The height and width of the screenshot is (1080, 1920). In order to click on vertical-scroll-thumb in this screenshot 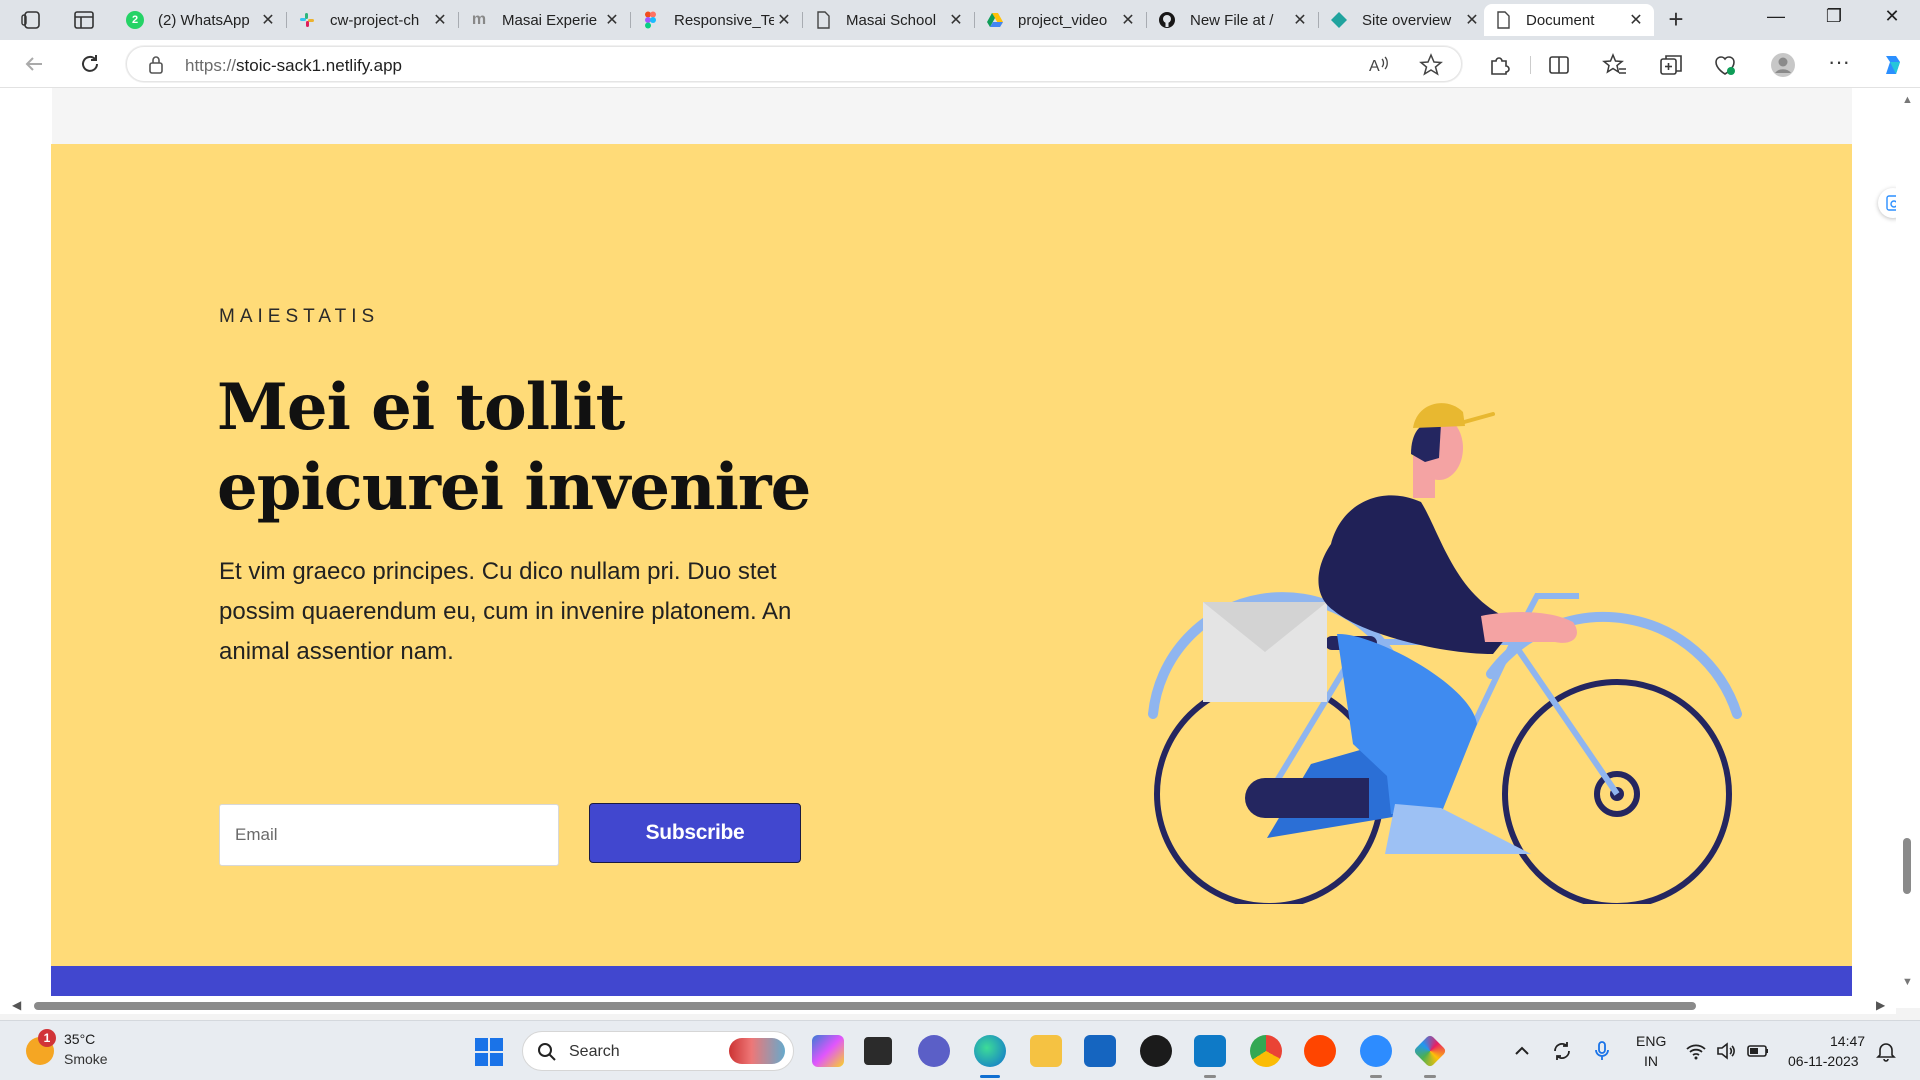, I will do `click(1907, 866)`.